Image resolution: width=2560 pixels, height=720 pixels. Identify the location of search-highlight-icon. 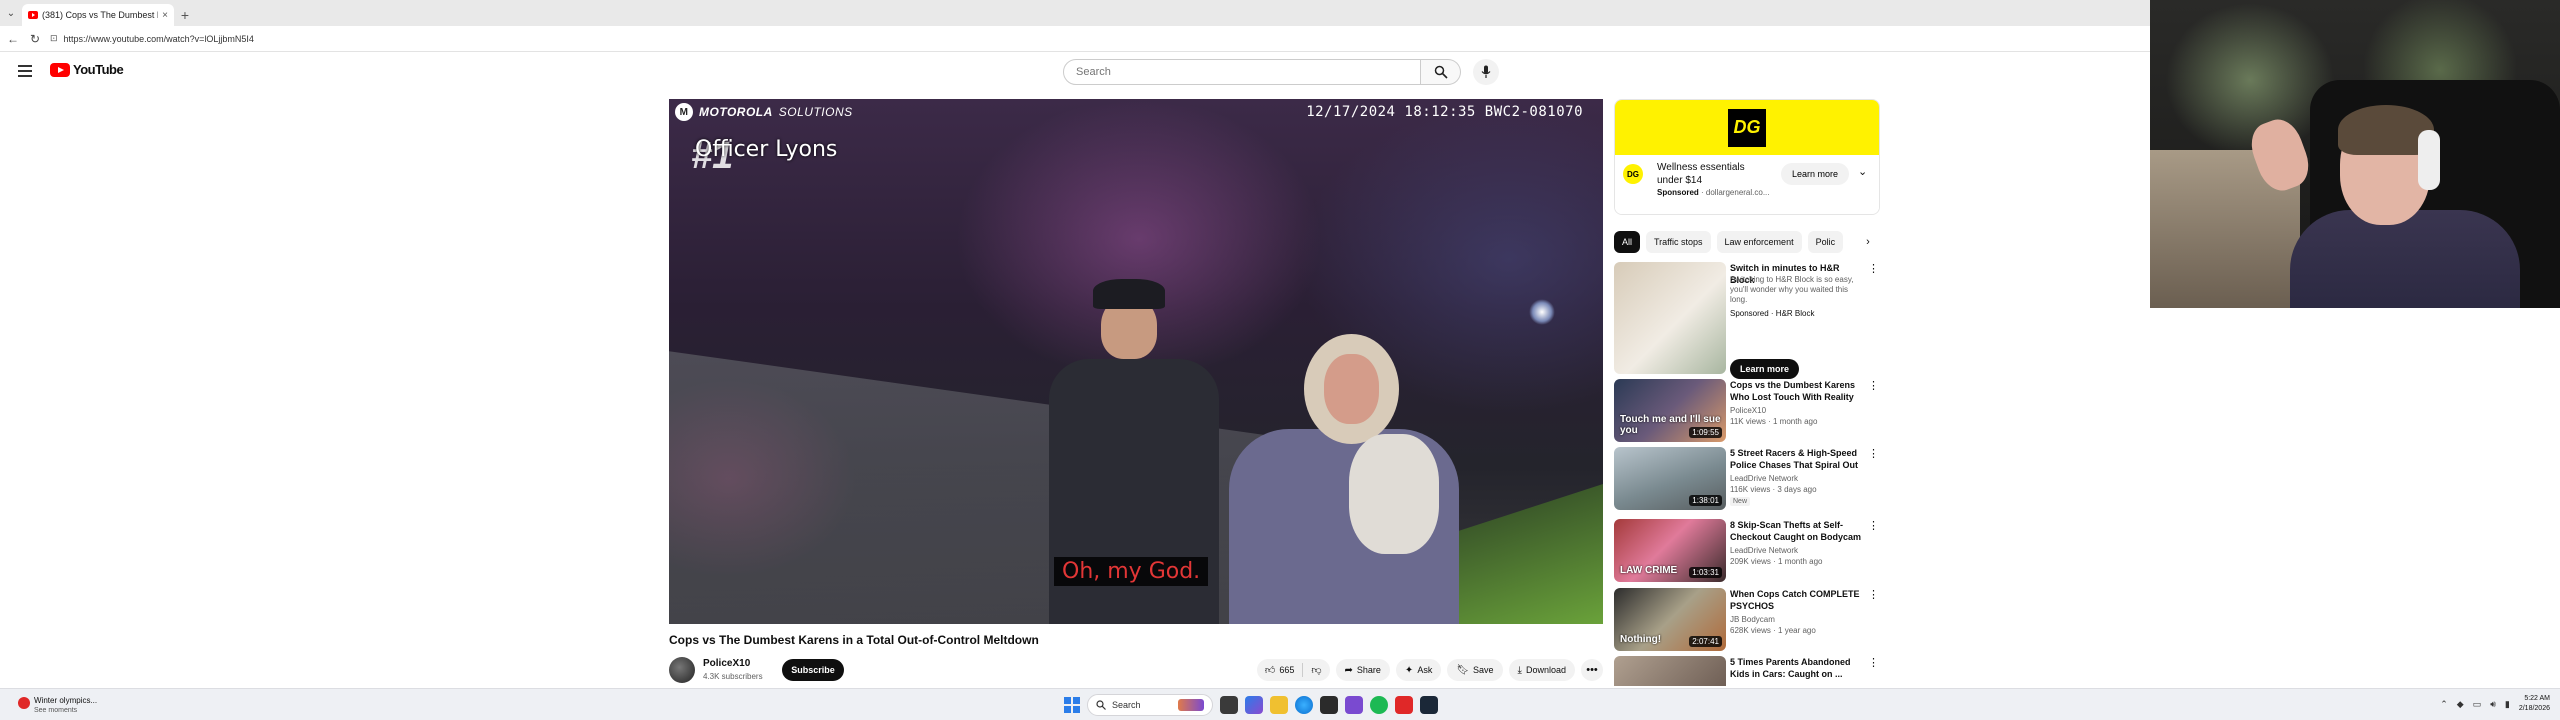
(1191, 705).